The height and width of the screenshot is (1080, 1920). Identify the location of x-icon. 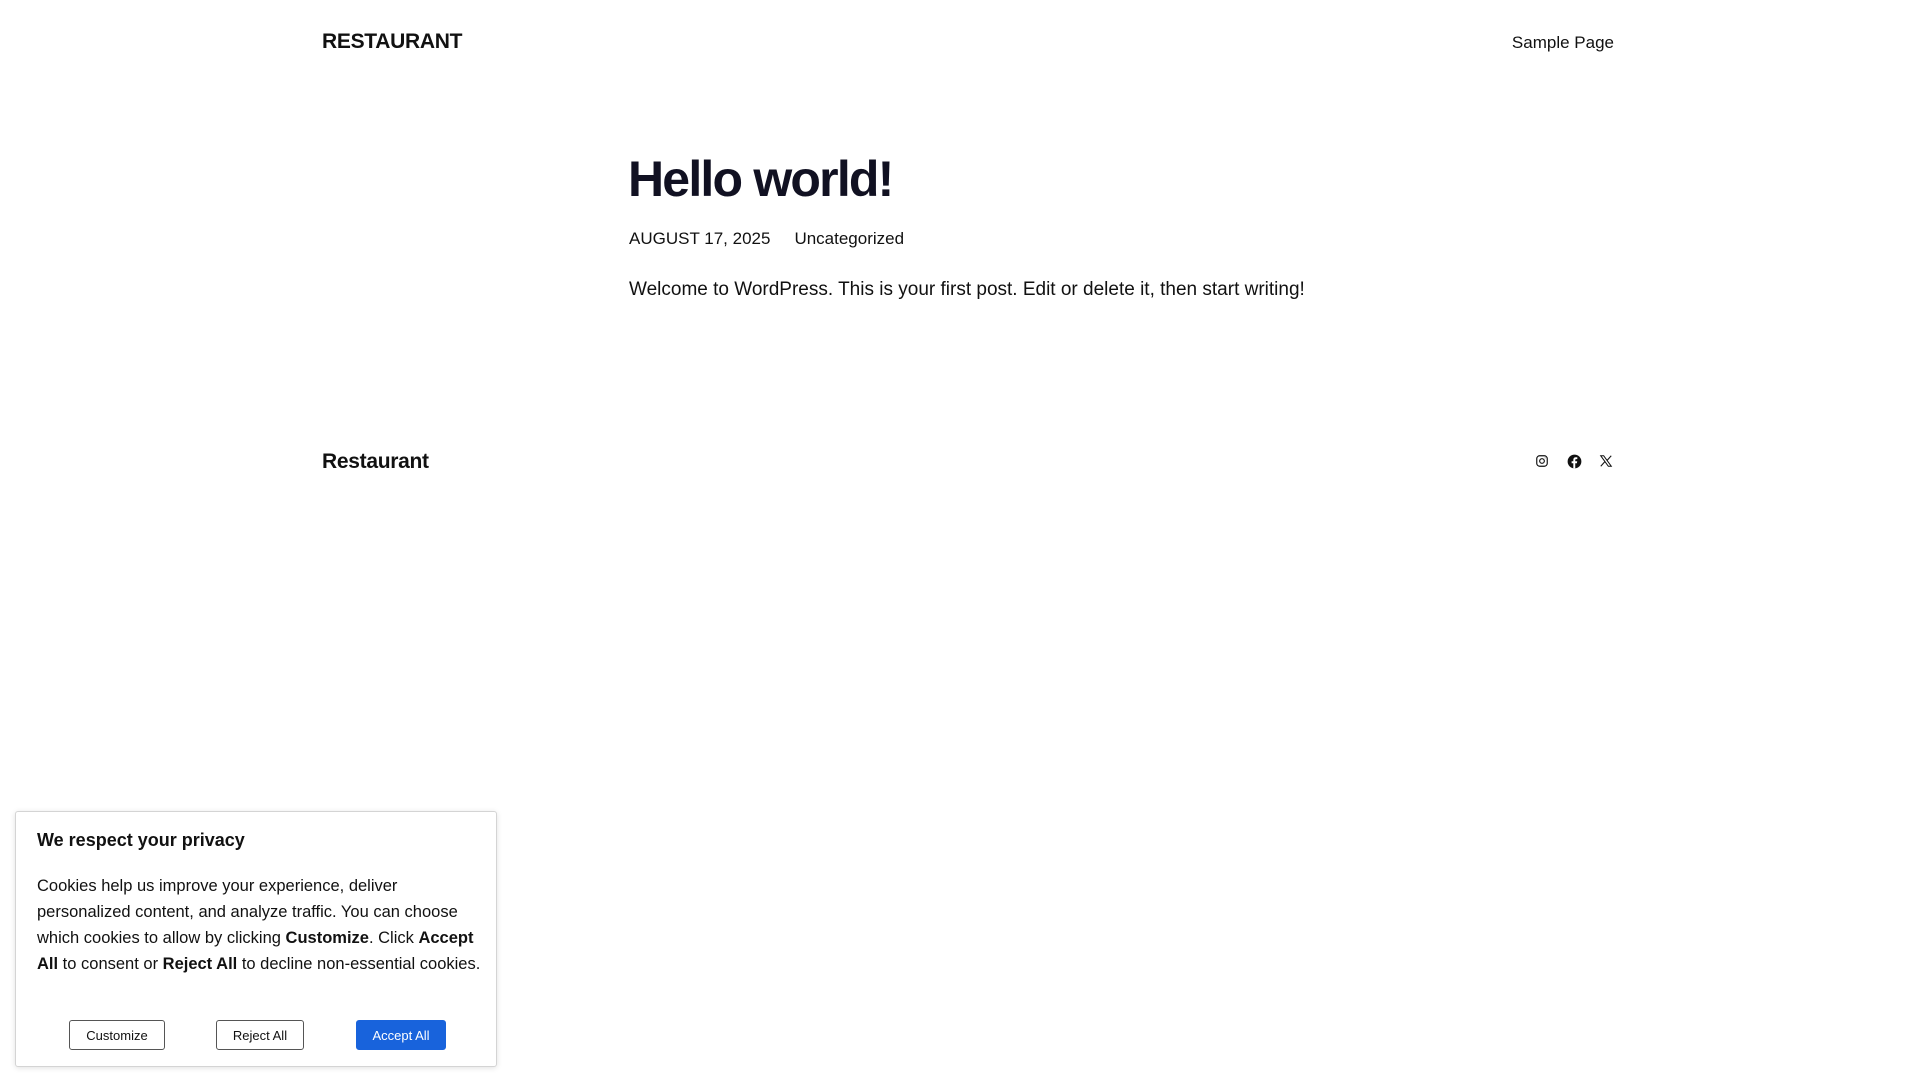
(1606, 461).